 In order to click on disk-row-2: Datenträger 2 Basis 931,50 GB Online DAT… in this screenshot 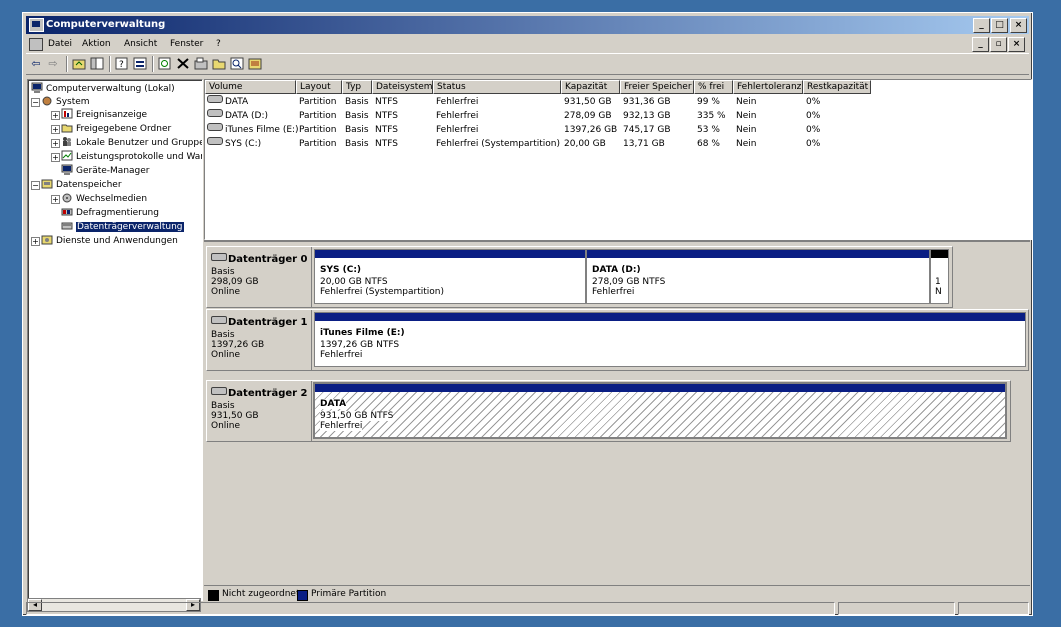, I will do `click(608, 411)`.